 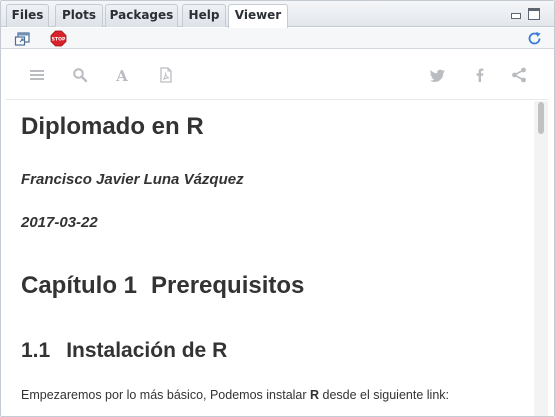 I want to click on share-icon, so click(x=519, y=75).